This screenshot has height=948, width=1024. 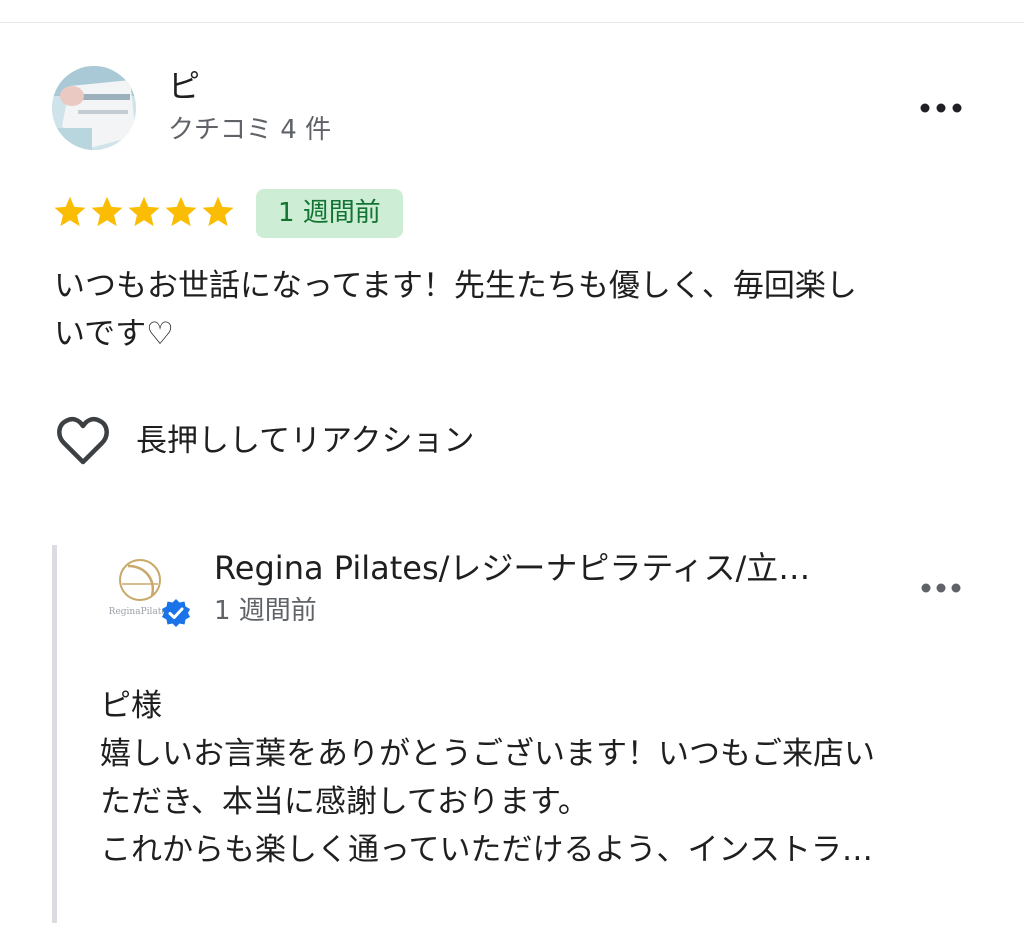 What do you see at coordinates (184, 86) in the screenshot?
I see `reviewer-name: ピ` at bounding box center [184, 86].